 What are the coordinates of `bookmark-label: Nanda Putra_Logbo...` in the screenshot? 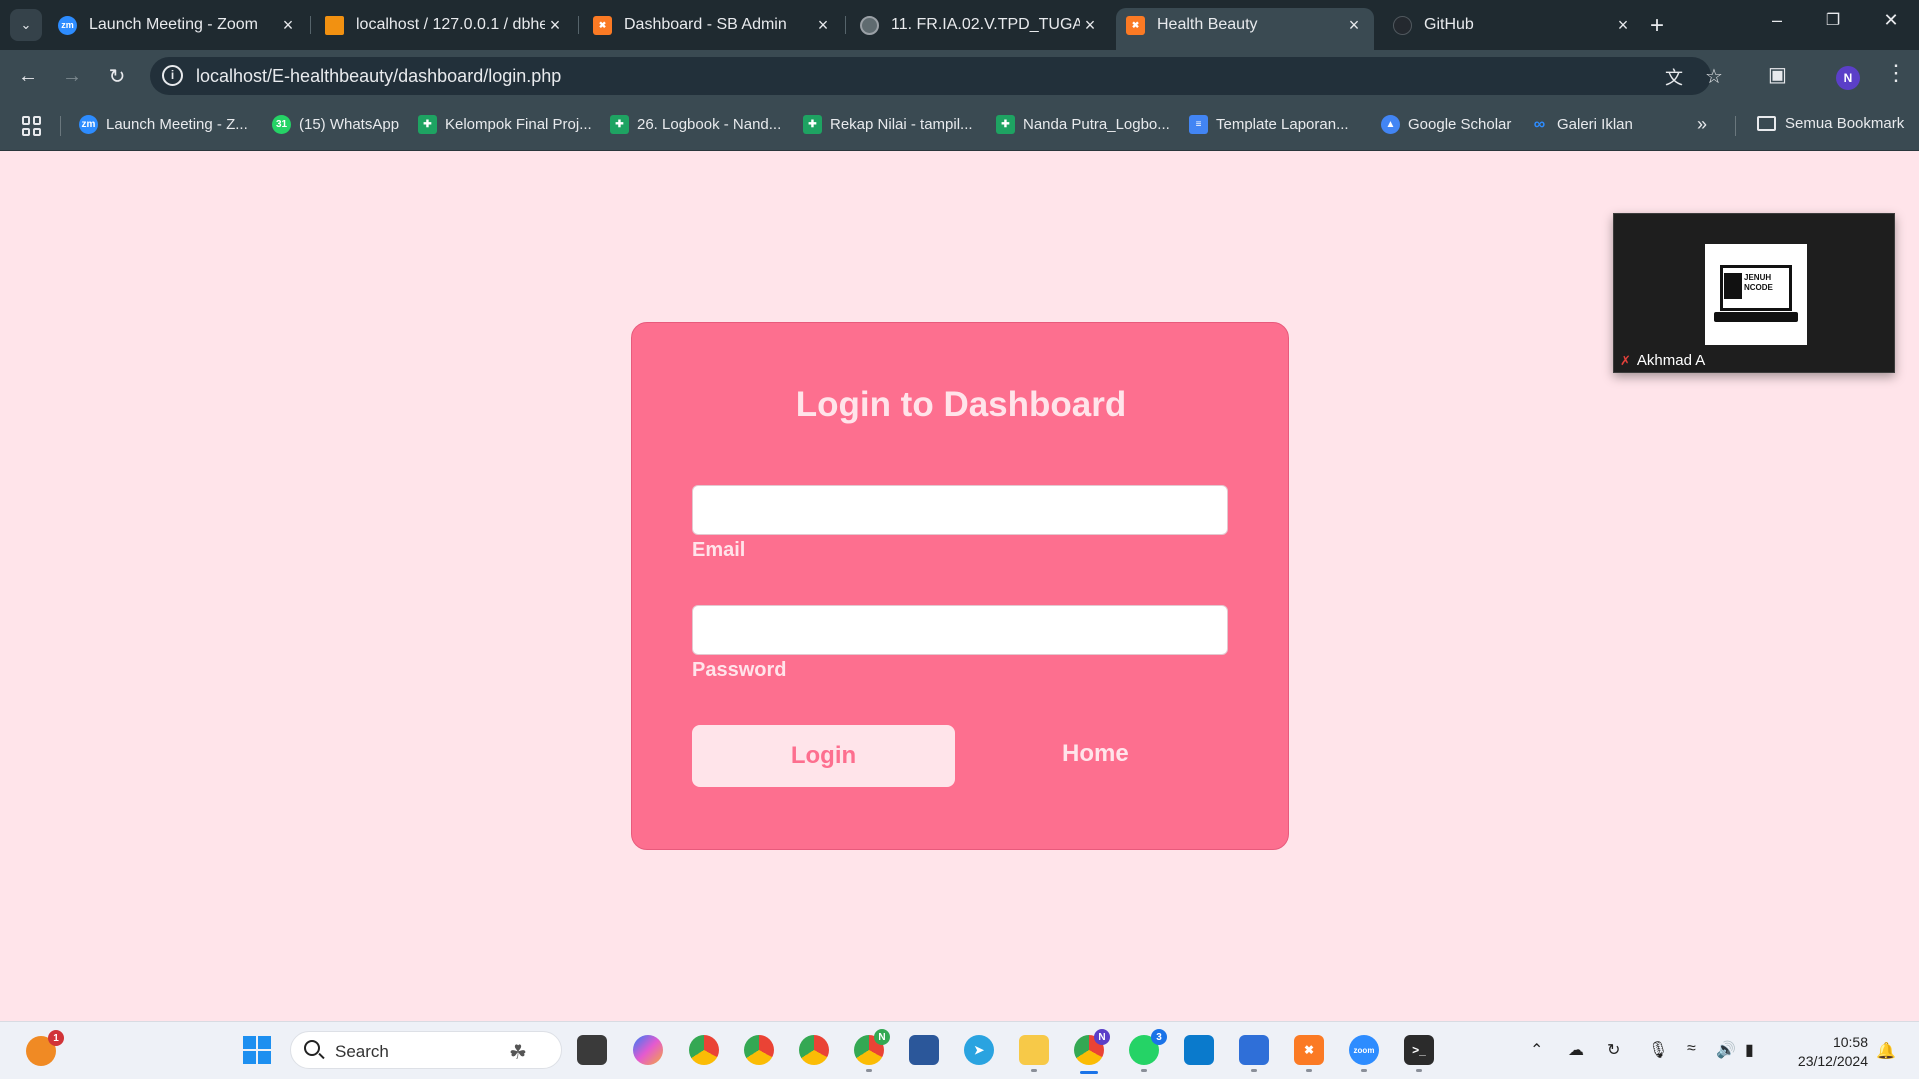 It's located at (1096, 124).